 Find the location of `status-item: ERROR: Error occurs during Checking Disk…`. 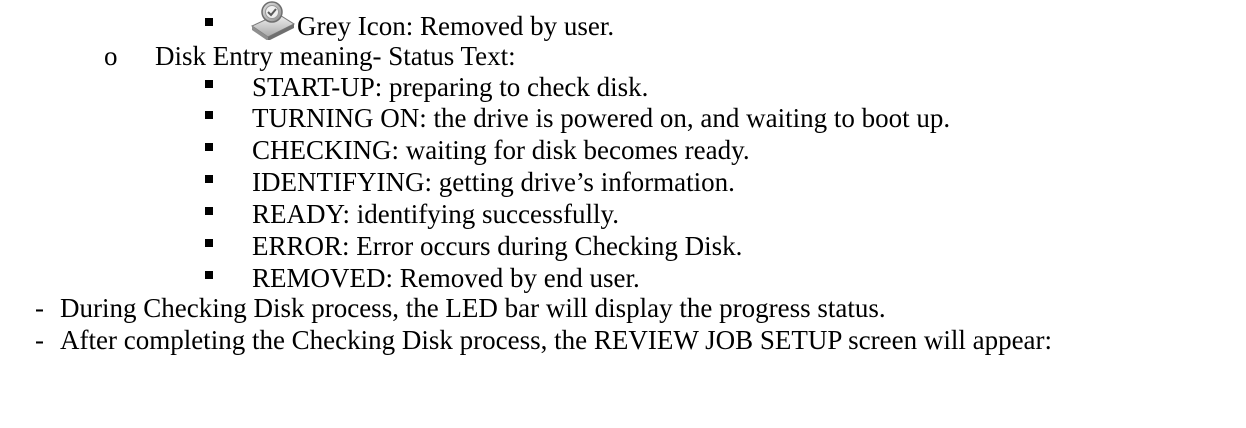

status-item: ERROR: Error occurs during Checking Disk… is located at coordinates (497, 246).